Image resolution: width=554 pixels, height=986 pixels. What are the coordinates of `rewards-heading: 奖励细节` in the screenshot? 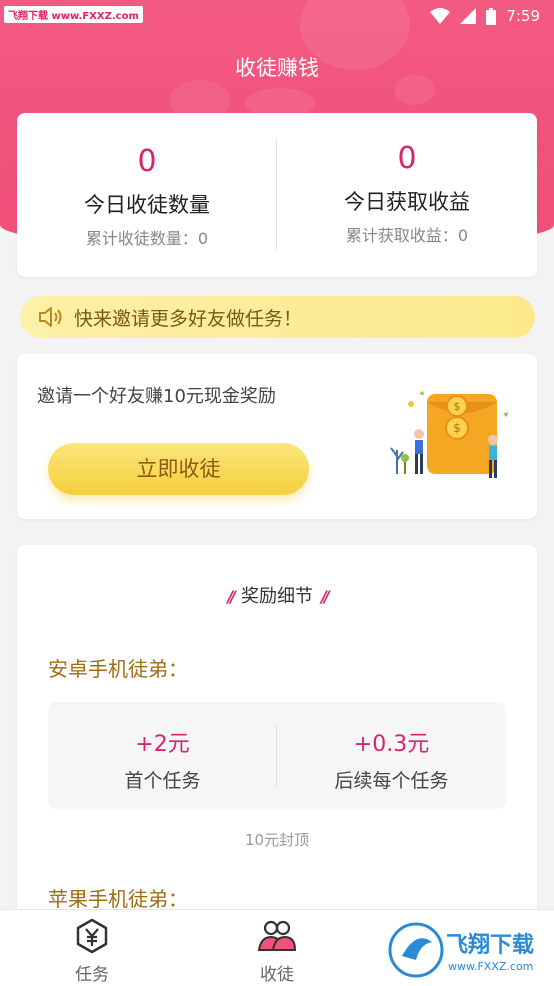 It's located at (277, 596).